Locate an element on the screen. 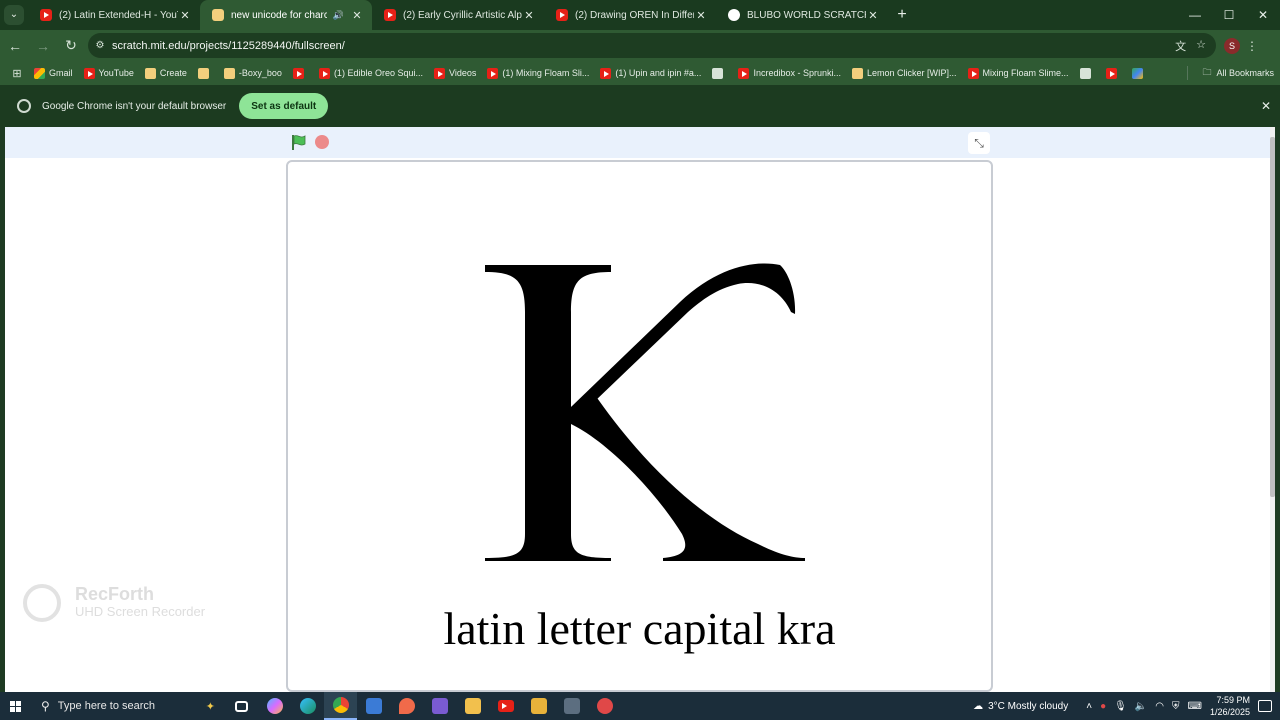  maximize-icon: ☐ is located at coordinates (1229, 15).